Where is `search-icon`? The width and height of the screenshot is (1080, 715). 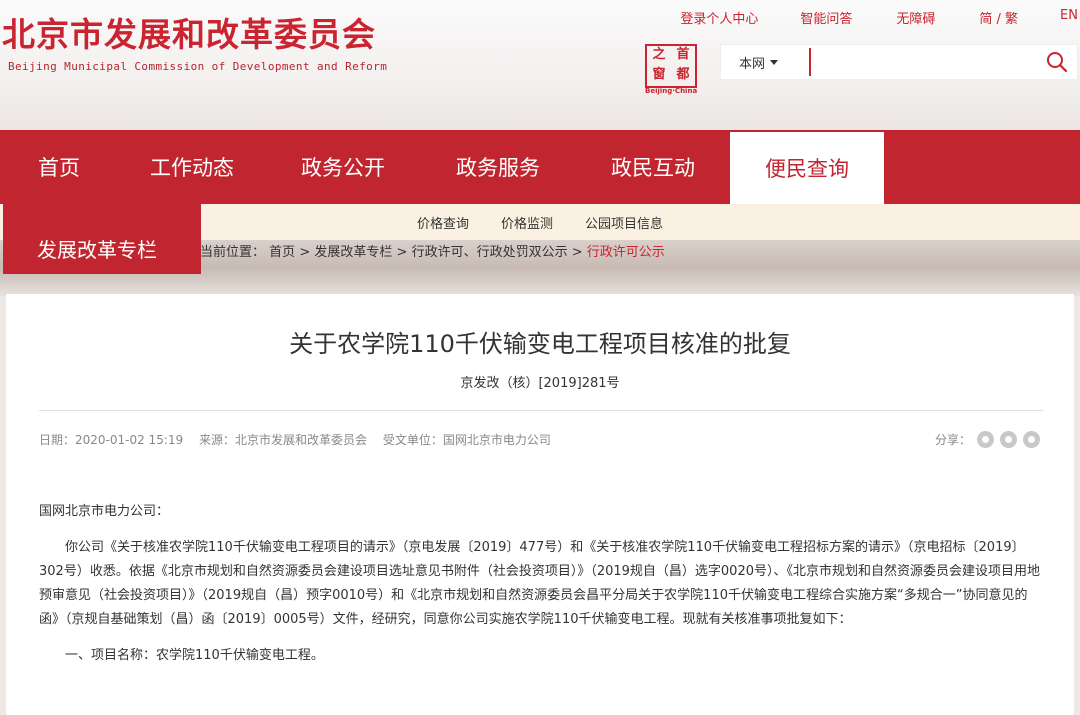 search-icon is located at coordinates (1057, 62).